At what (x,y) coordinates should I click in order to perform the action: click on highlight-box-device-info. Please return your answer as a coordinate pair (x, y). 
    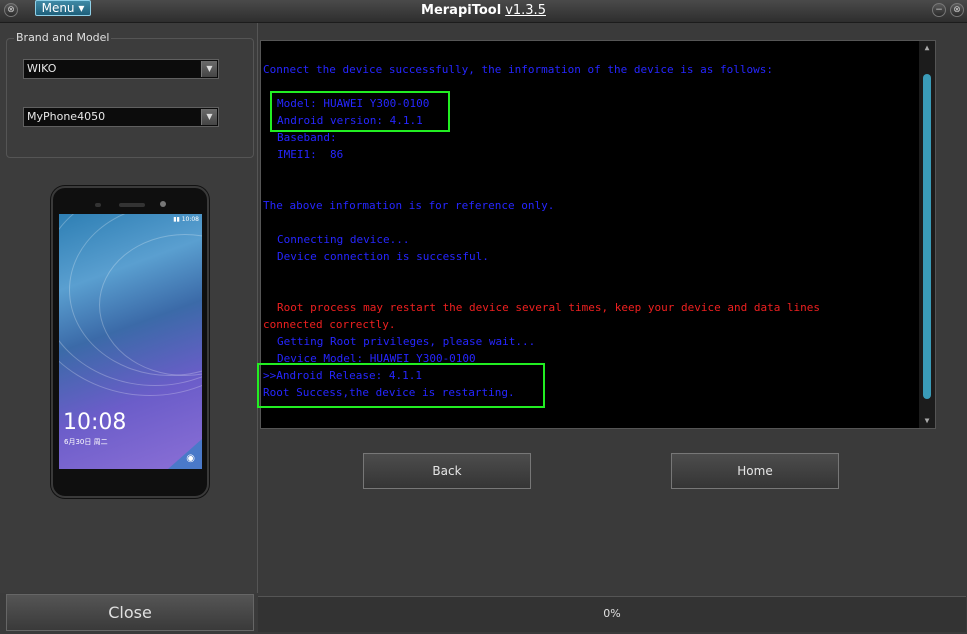
    Looking at the image, I should click on (360, 111).